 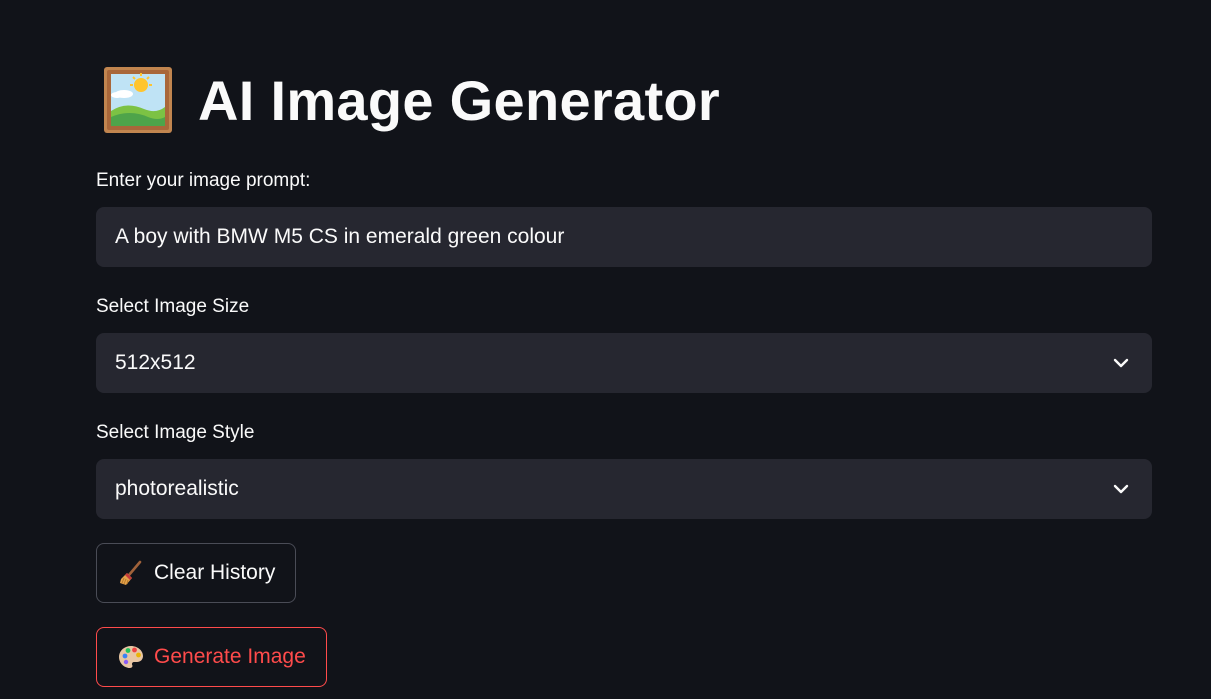 I want to click on broom-icon, so click(x=131, y=573).